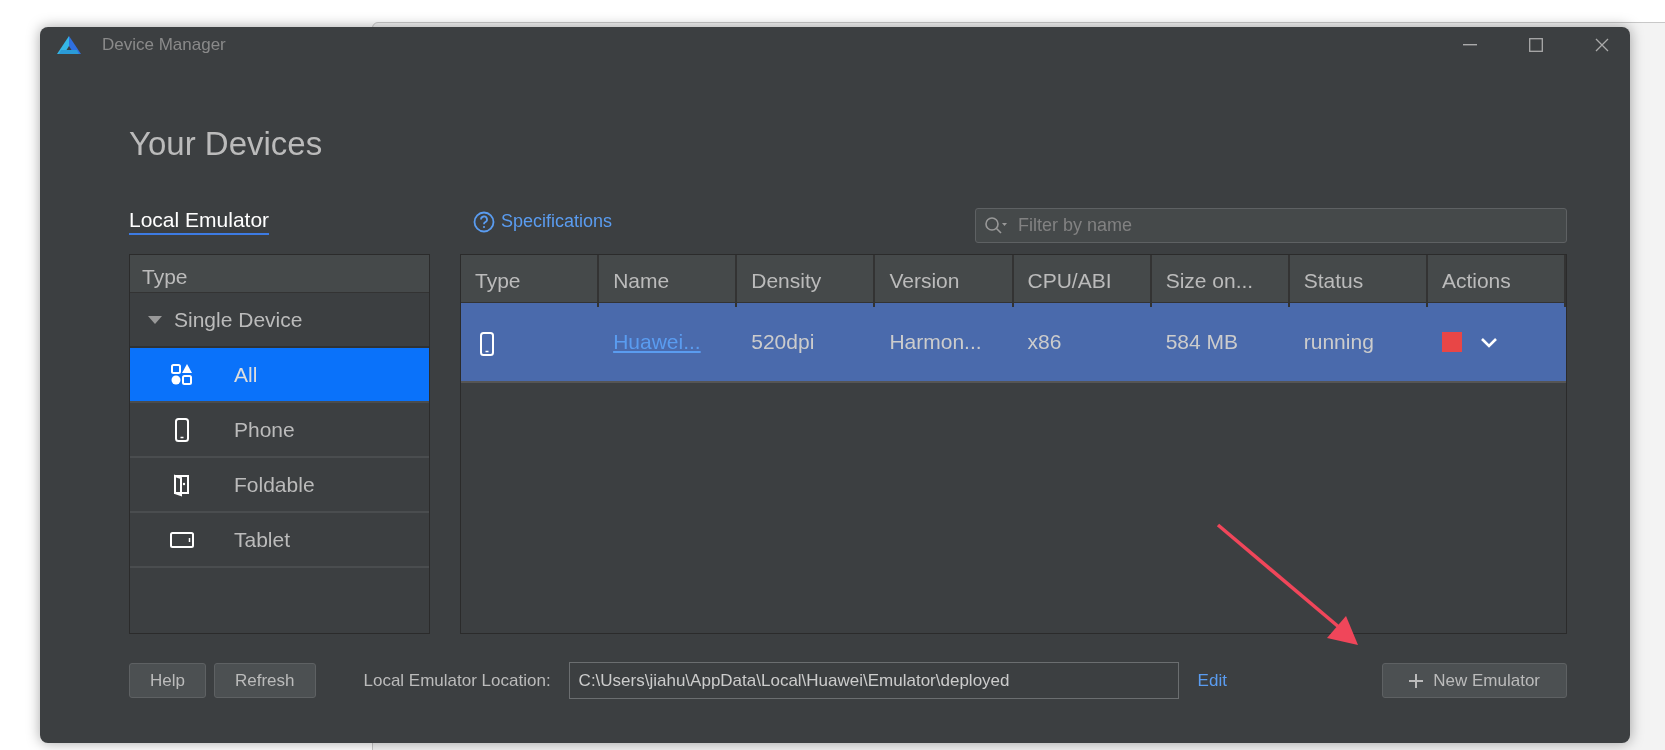 The width and height of the screenshot is (1665, 750). What do you see at coordinates (1291, 226) in the screenshot?
I see `filter-input: Filter by name` at bounding box center [1291, 226].